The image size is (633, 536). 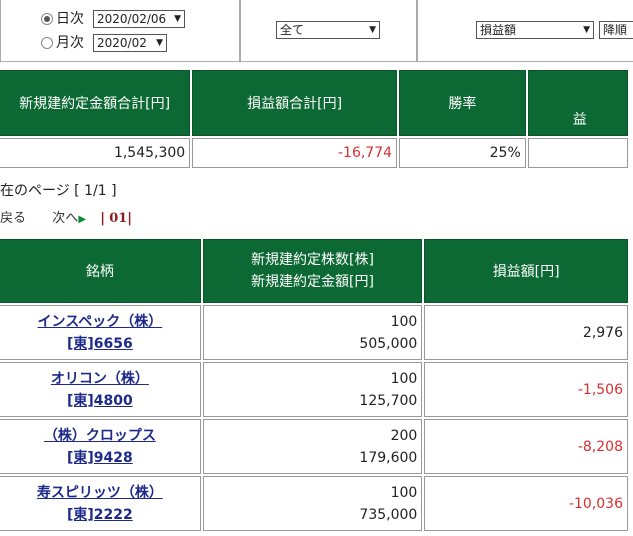 I want to click on summary-header-winrate: 勝率, so click(x=462, y=103).